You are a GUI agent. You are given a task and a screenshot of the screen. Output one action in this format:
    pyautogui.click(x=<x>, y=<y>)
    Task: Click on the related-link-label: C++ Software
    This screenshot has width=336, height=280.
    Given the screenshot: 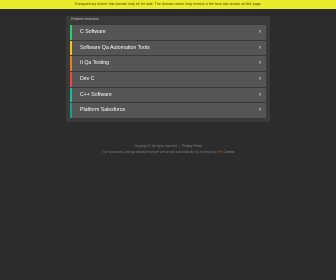 What is the action you would take?
    pyautogui.click(x=96, y=94)
    